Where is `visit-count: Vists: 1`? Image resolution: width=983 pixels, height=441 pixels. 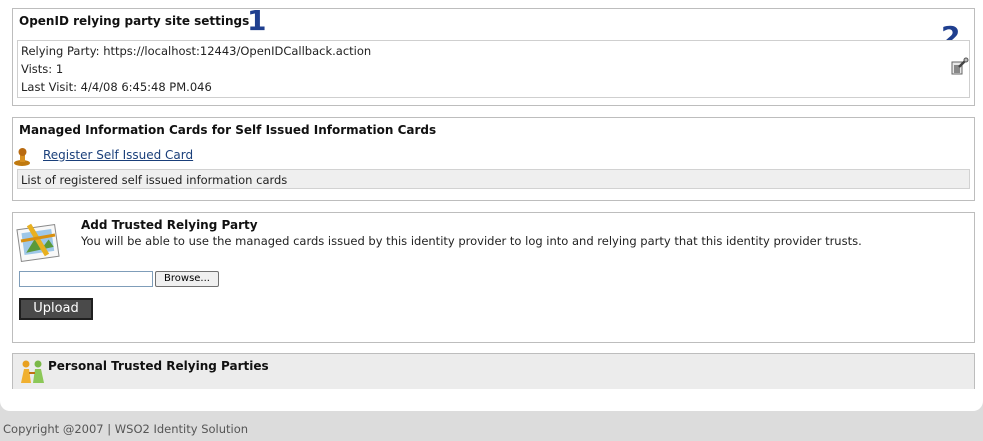 visit-count: Vists: 1 is located at coordinates (42, 69).